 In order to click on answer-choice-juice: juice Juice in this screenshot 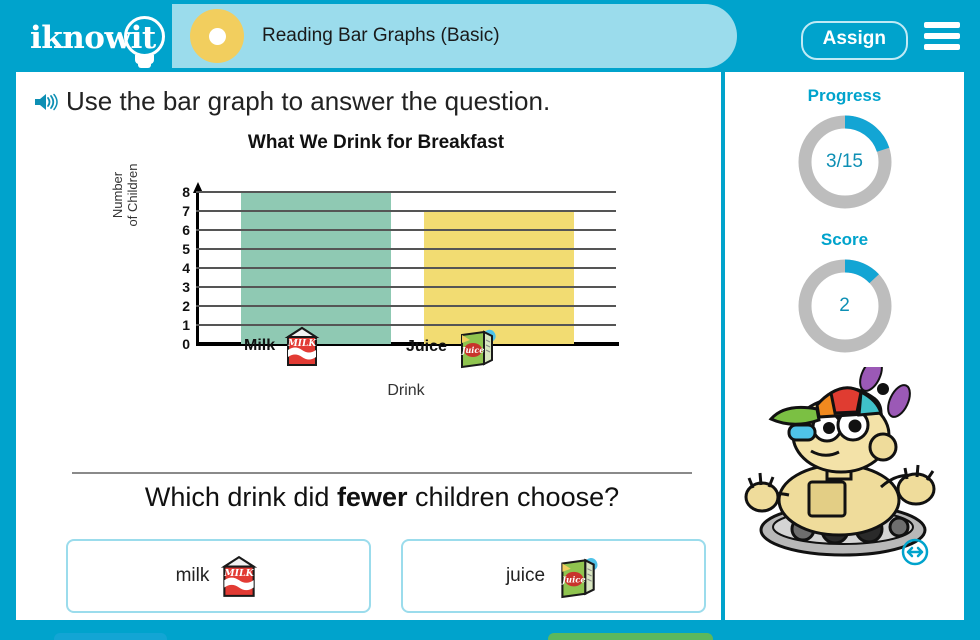, I will do `click(553, 576)`.